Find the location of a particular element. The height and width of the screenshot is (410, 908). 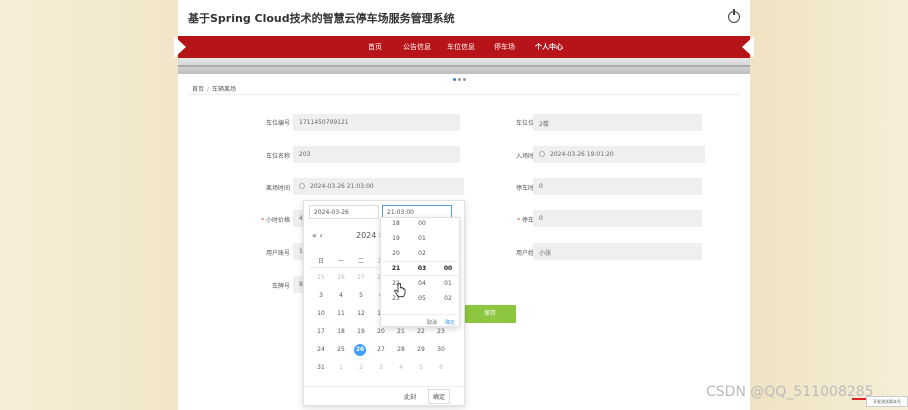

power-icon is located at coordinates (734, 16).